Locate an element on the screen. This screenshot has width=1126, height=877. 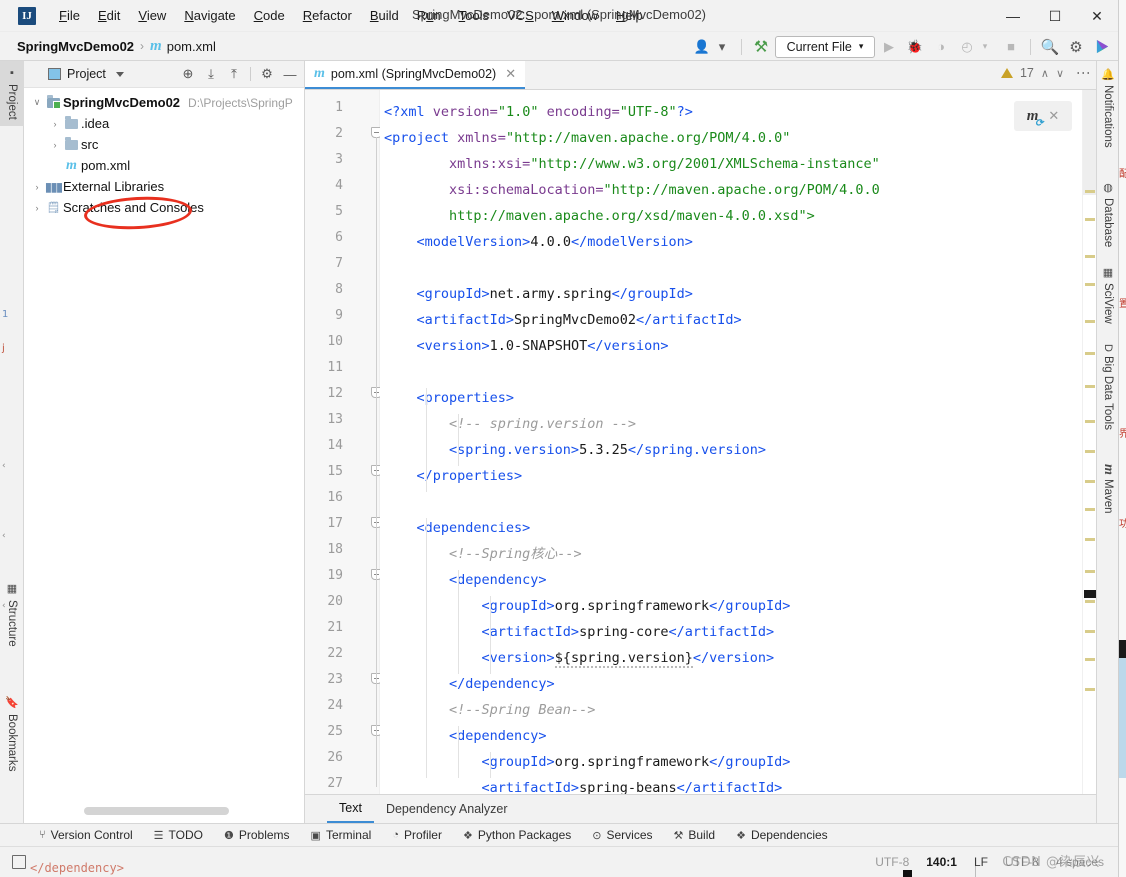
viewport-indicator is located at coordinates (1090, 142).